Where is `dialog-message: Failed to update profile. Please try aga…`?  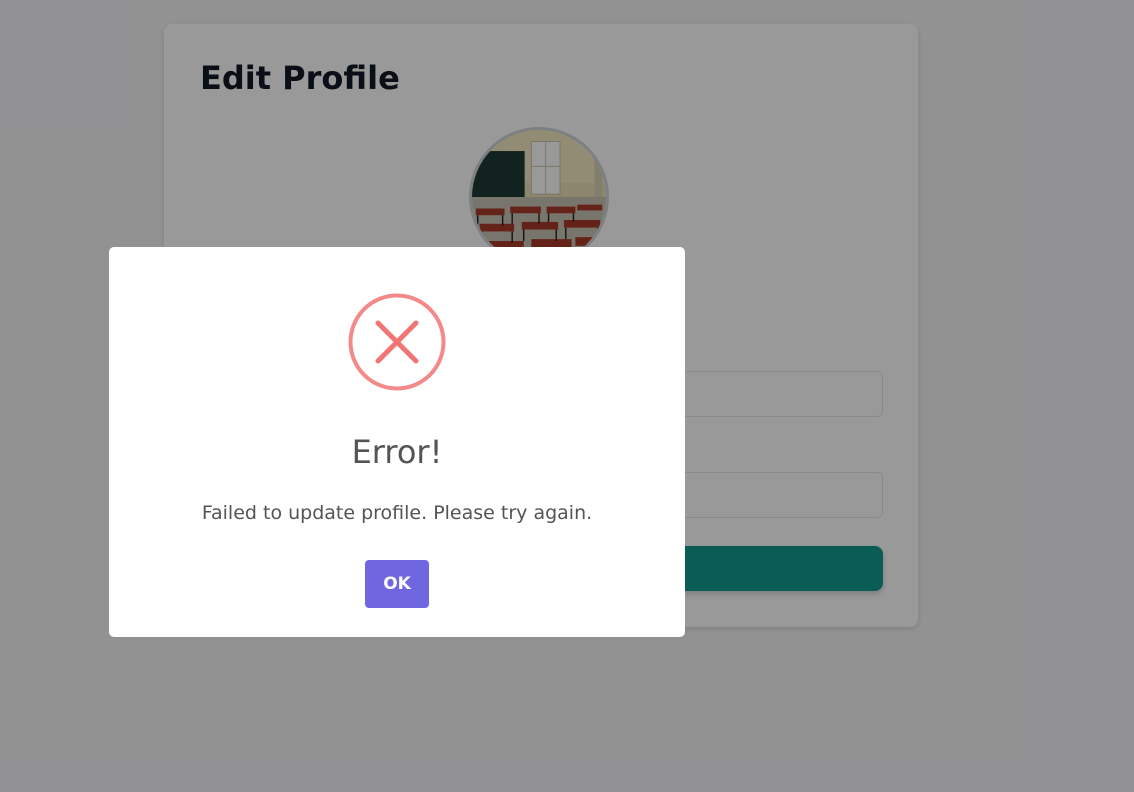 dialog-message: Failed to update profile. Please try aga… is located at coordinates (397, 513).